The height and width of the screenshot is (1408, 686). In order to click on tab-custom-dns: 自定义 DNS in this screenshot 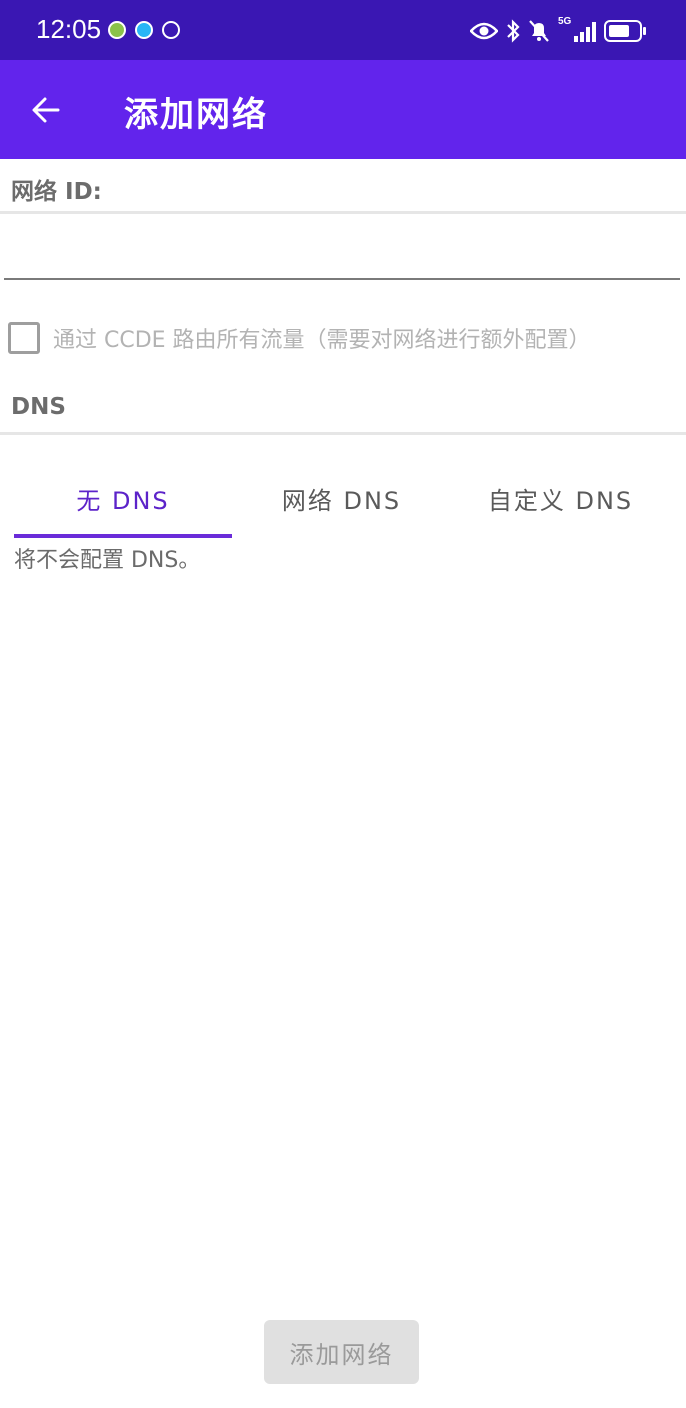, I will do `click(560, 498)`.